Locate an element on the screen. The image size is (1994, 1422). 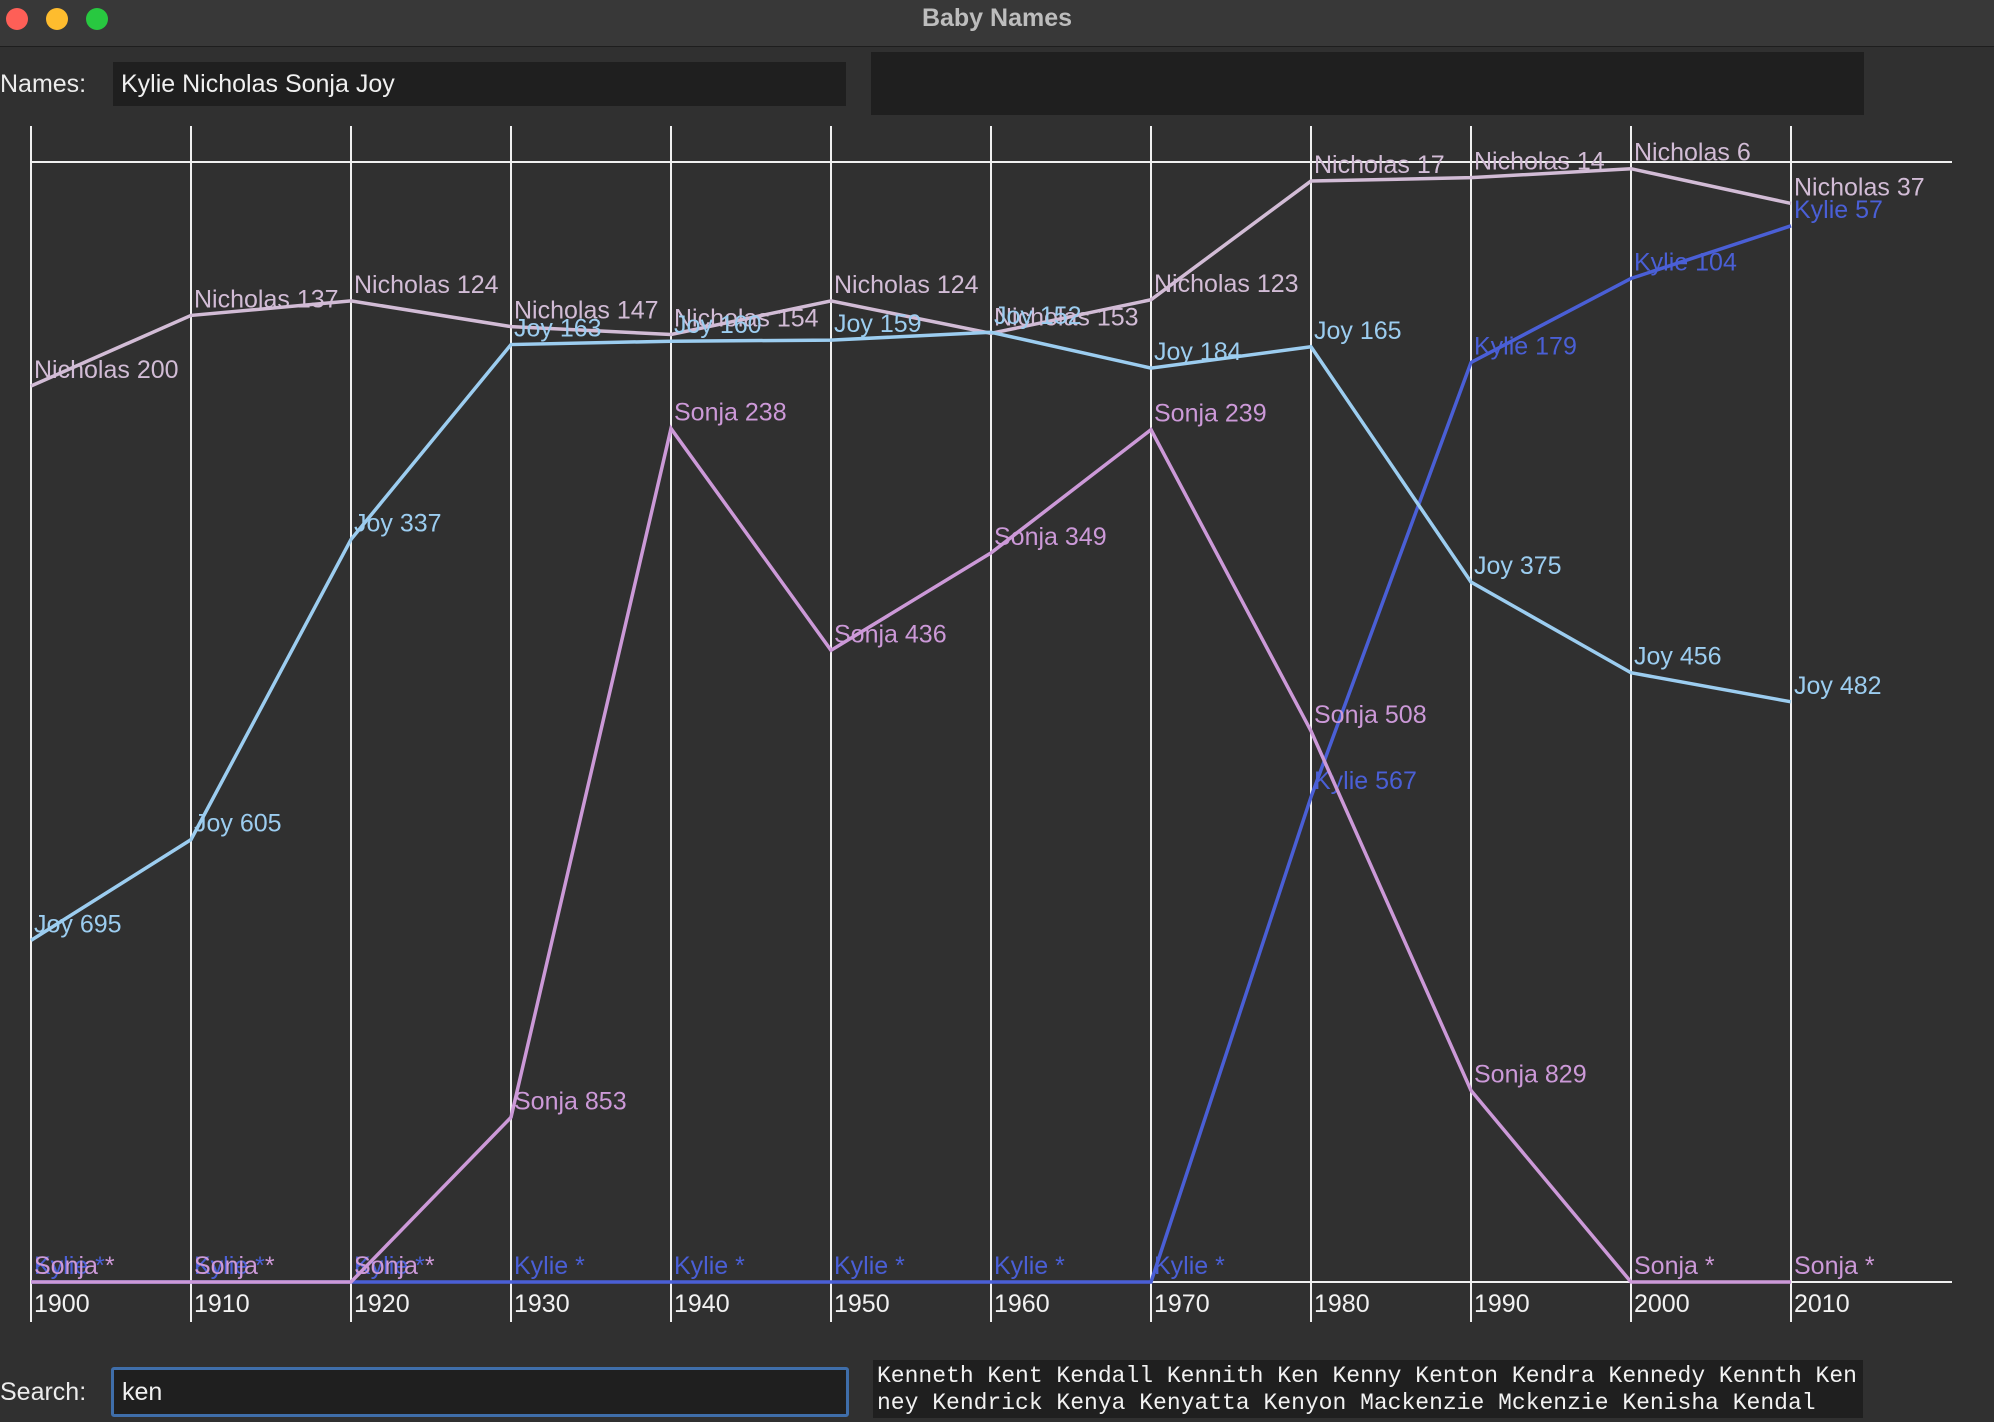
x-tick-2010: 2010 is located at coordinates (1822, 1304).